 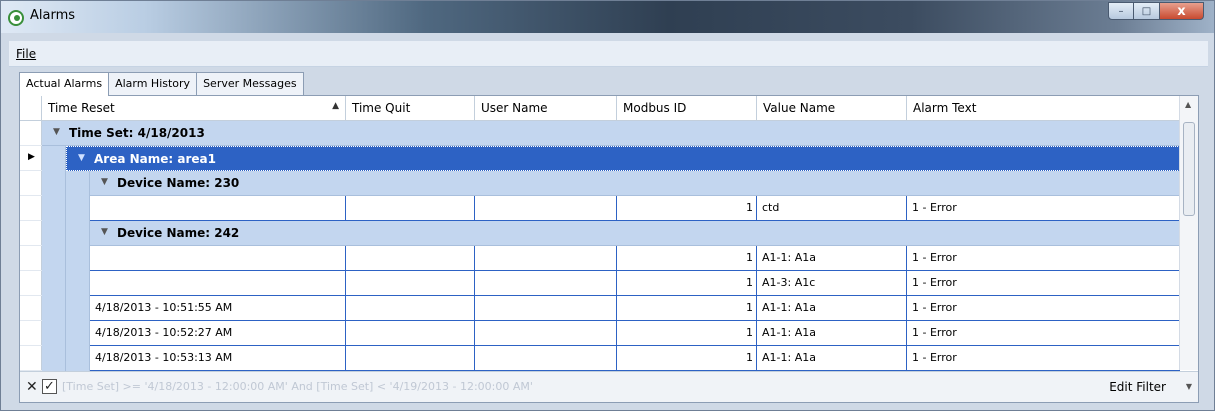 I want to click on tab-actual-alarms: Actual Alarms, so click(x=64, y=84).